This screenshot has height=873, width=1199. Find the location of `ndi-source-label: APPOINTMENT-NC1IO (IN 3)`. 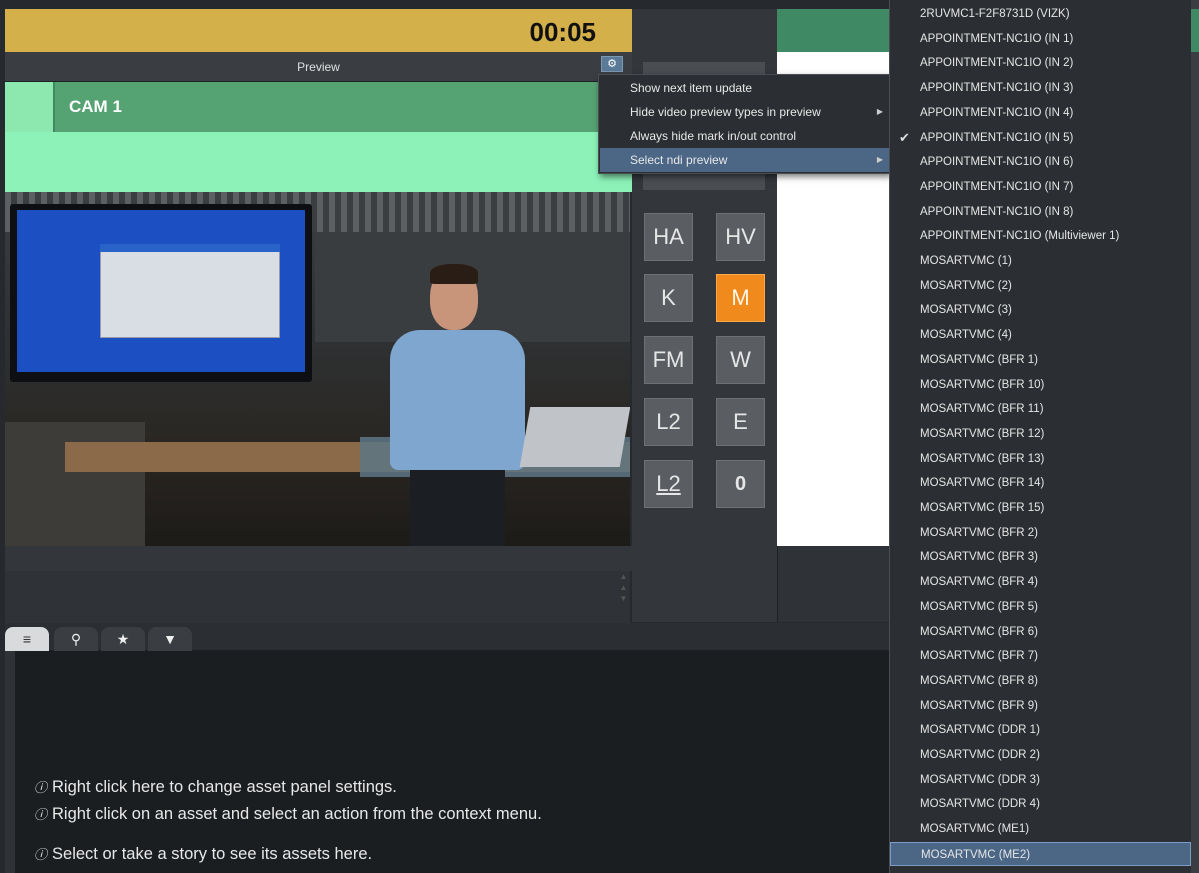

ndi-source-label: APPOINTMENT-NC1IO (IN 3) is located at coordinates (997, 88).